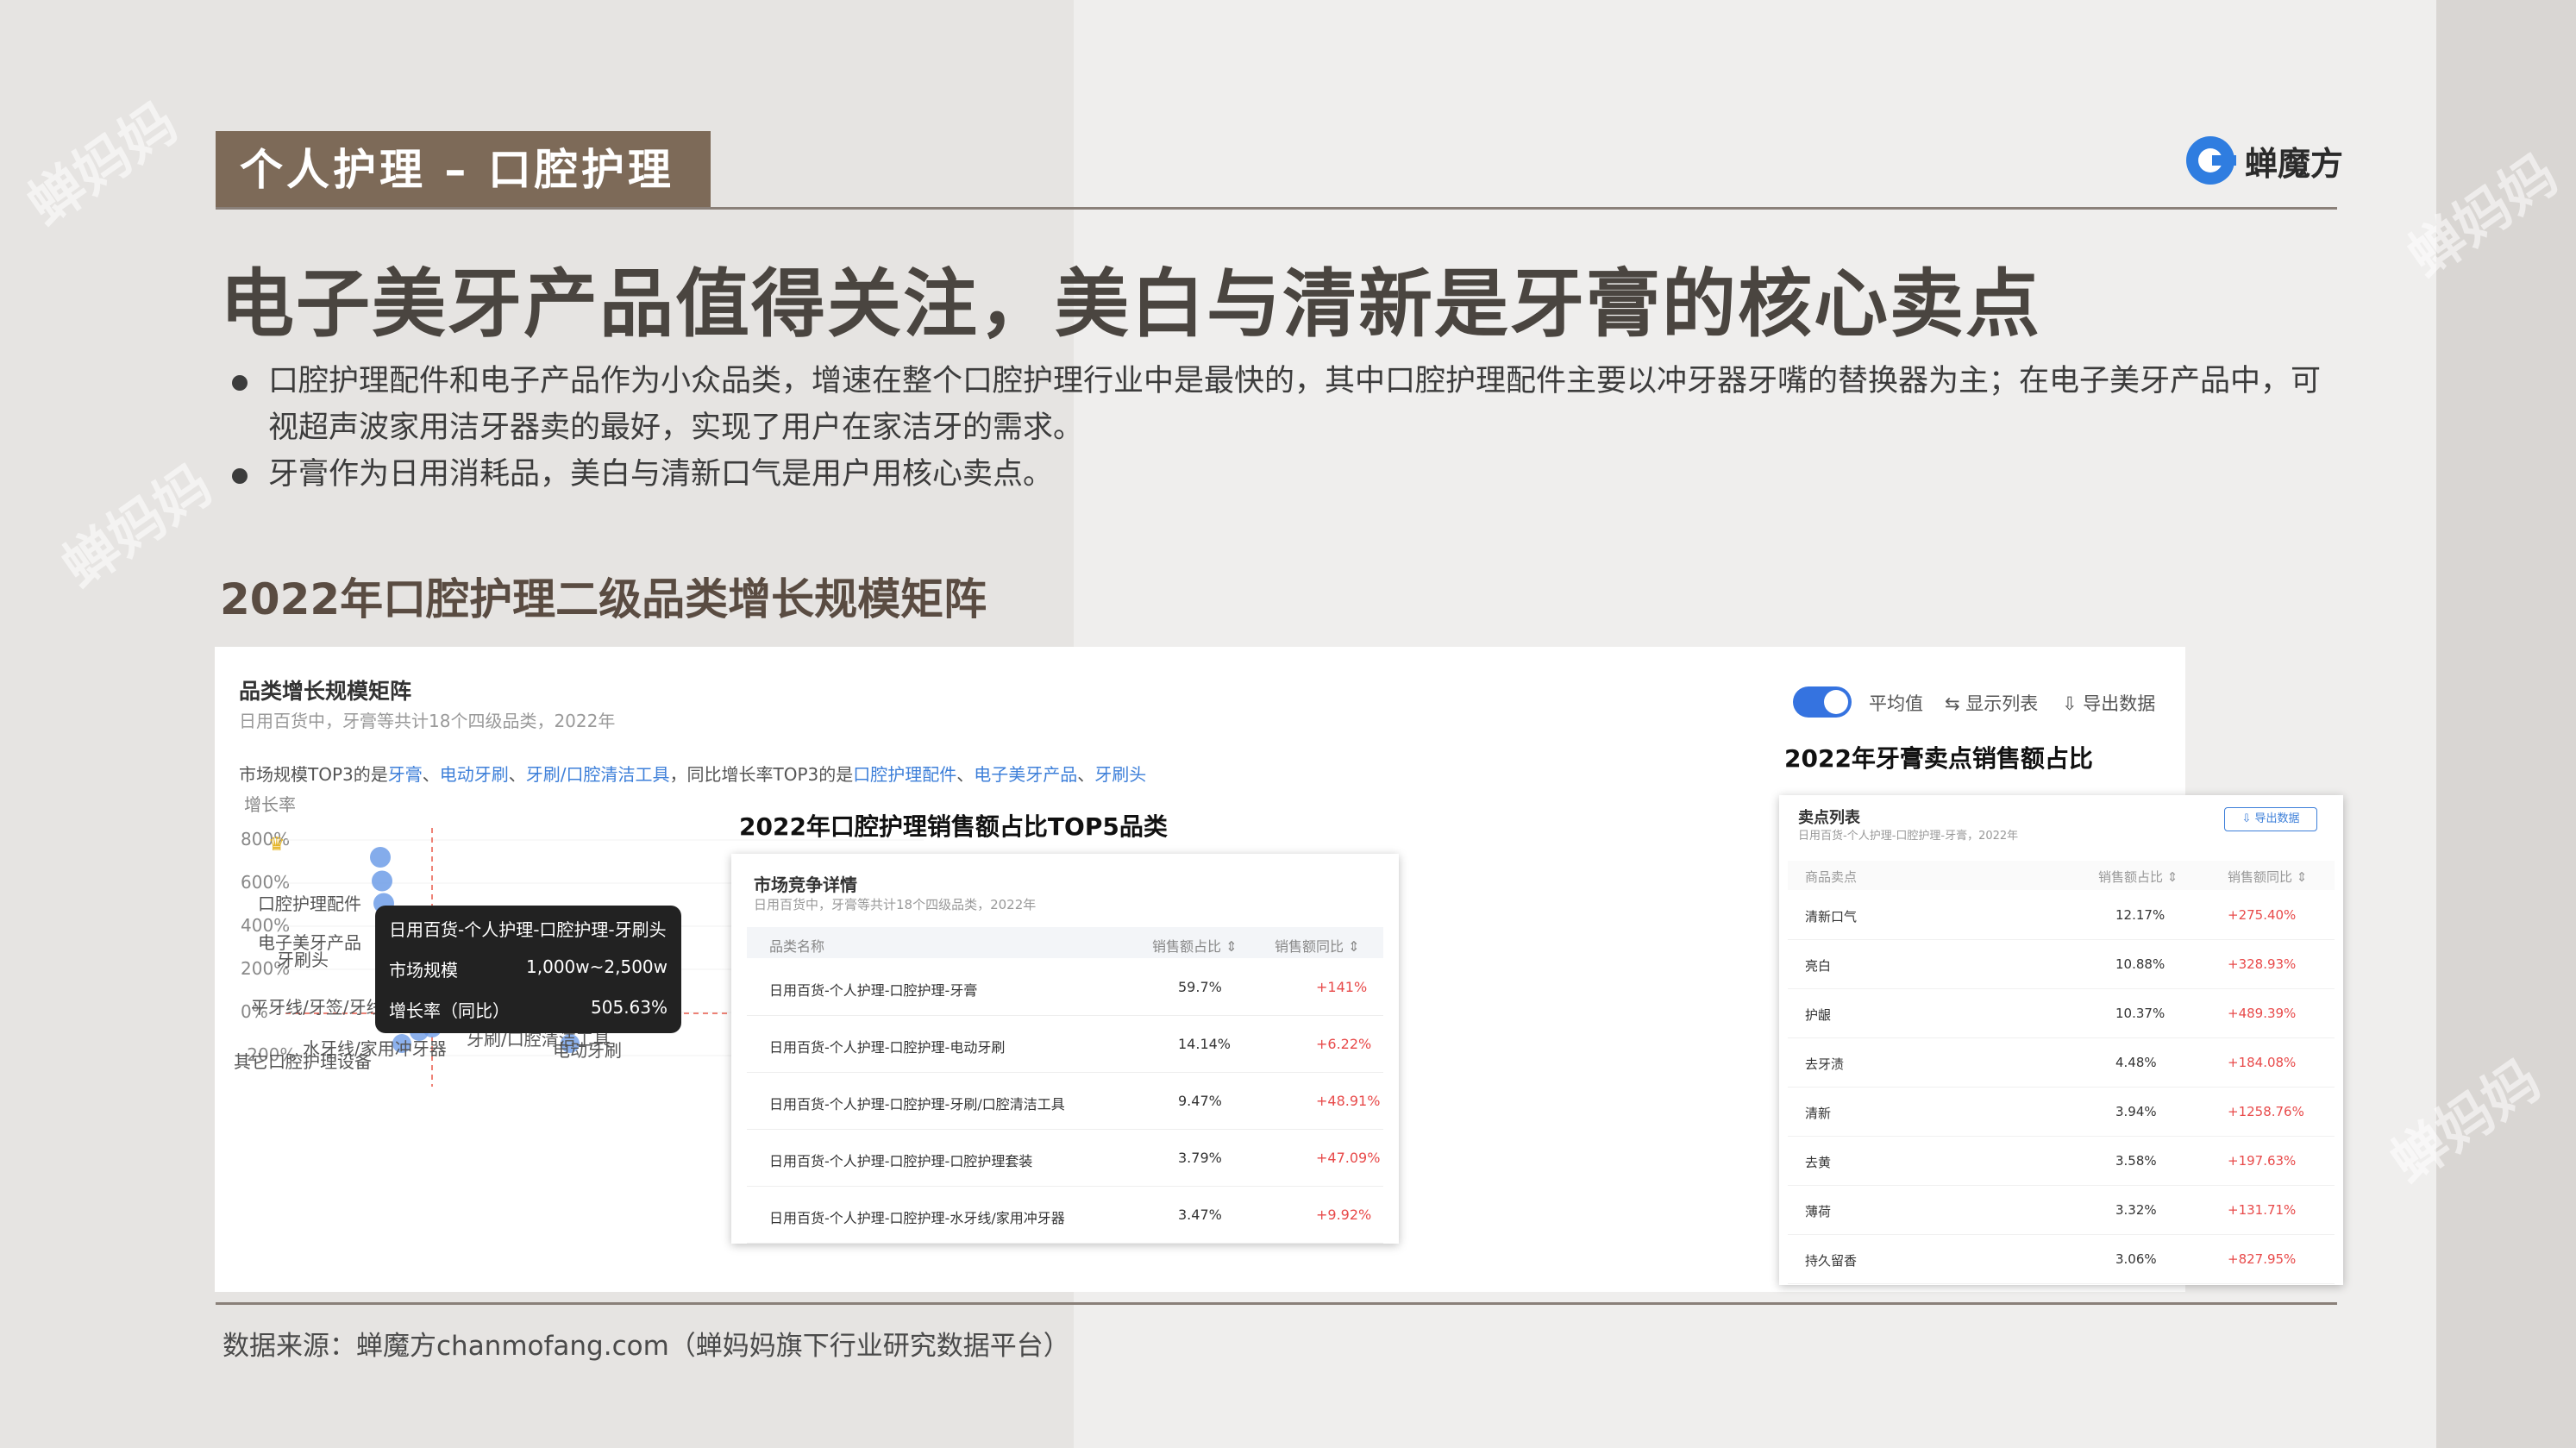 This screenshot has height=1448, width=2576. What do you see at coordinates (2061, 964) in the screenshot?
I see `table-row: 亮白 10.88% +328.93%` at bounding box center [2061, 964].